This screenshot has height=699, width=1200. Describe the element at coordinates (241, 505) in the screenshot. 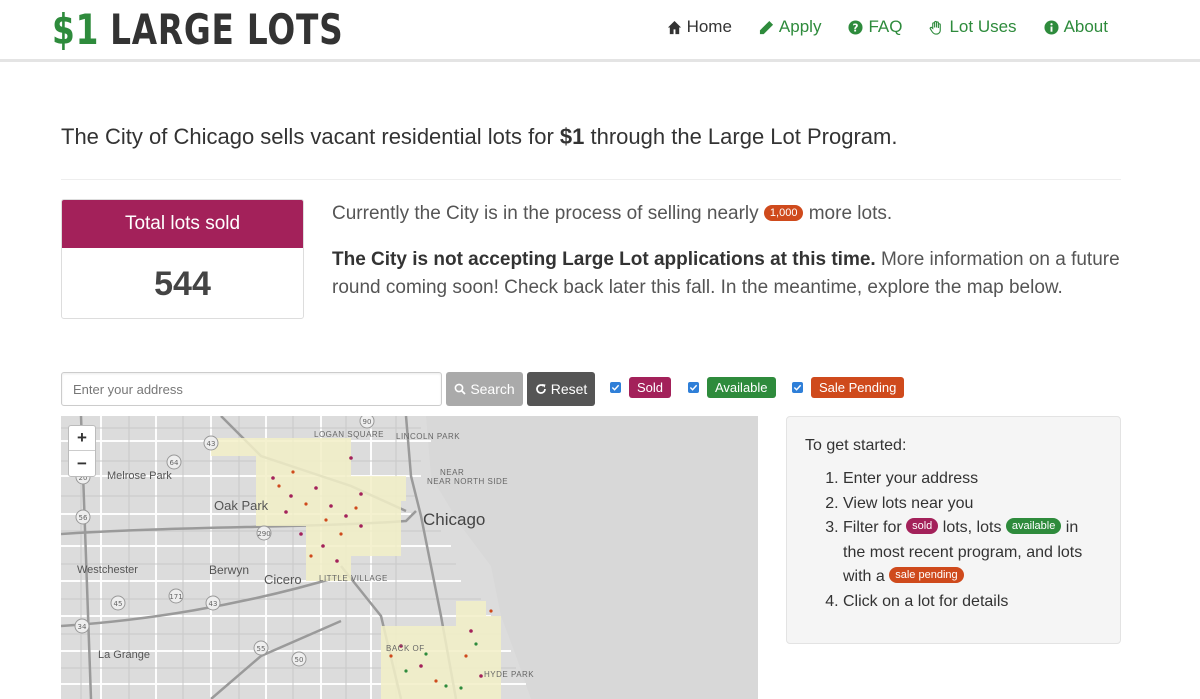

I see `map-label-oak-park: Oak Park` at that location.